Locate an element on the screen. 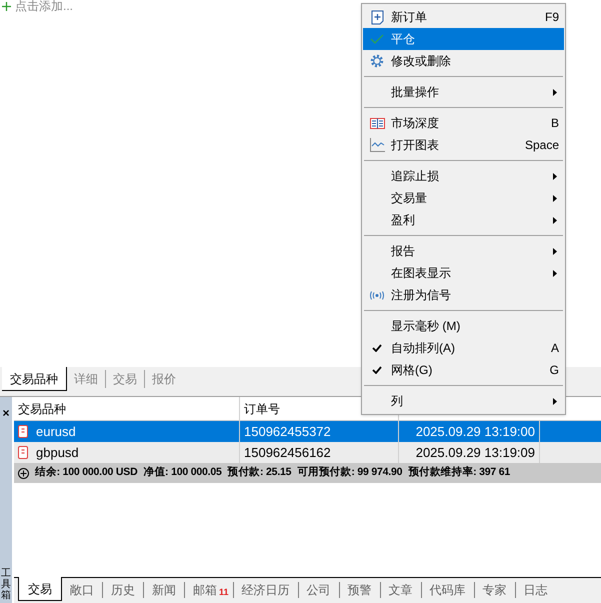 The image size is (601, 603). bottom-tab: 新闻 is located at coordinates (163, 590).